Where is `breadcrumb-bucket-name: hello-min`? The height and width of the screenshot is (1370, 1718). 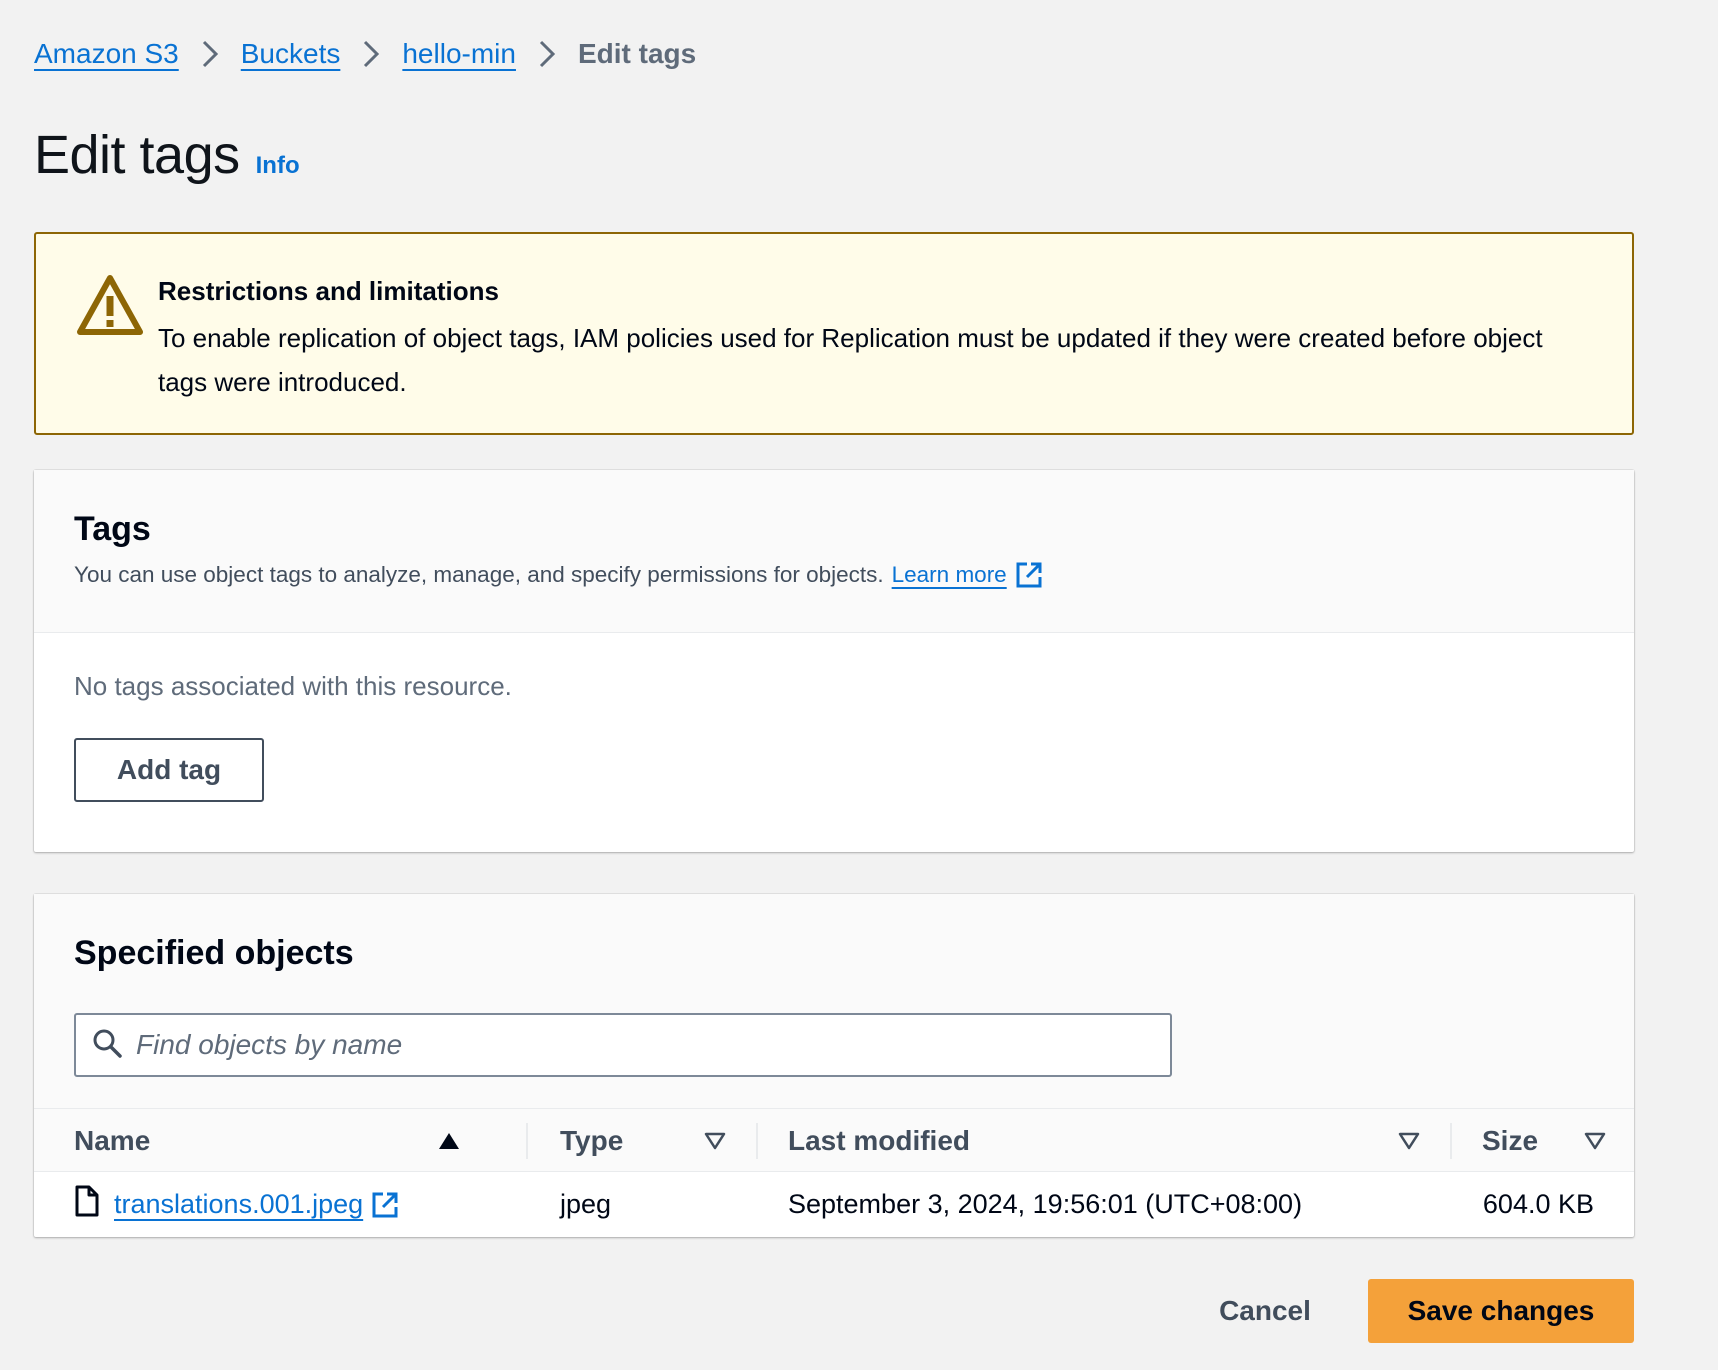 breadcrumb-bucket-name: hello-min is located at coordinates (459, 54).